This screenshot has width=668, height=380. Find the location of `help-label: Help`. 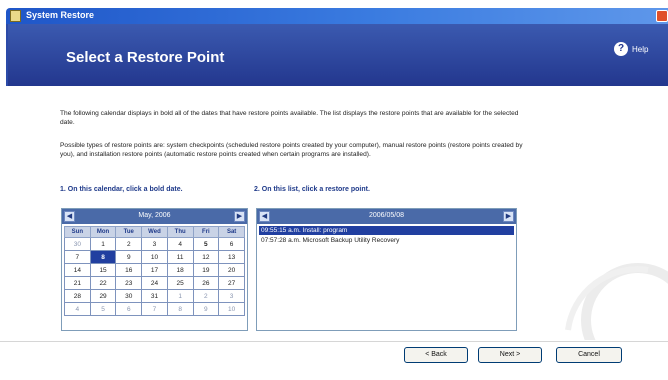

help-label: Help is located at coordinates (640, 49).